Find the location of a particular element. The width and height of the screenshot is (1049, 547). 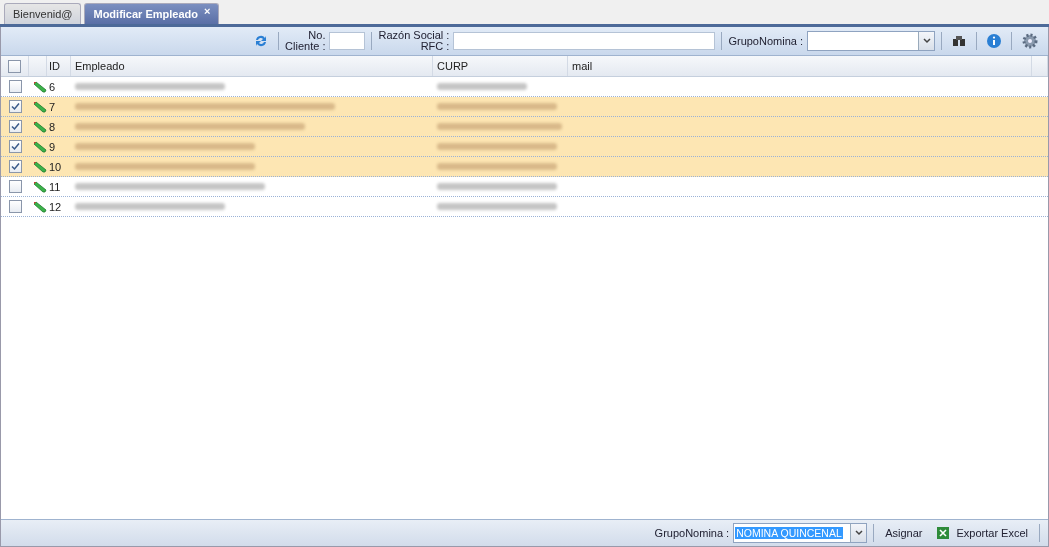

column-header: CURP is located at coordinates (500, 66).